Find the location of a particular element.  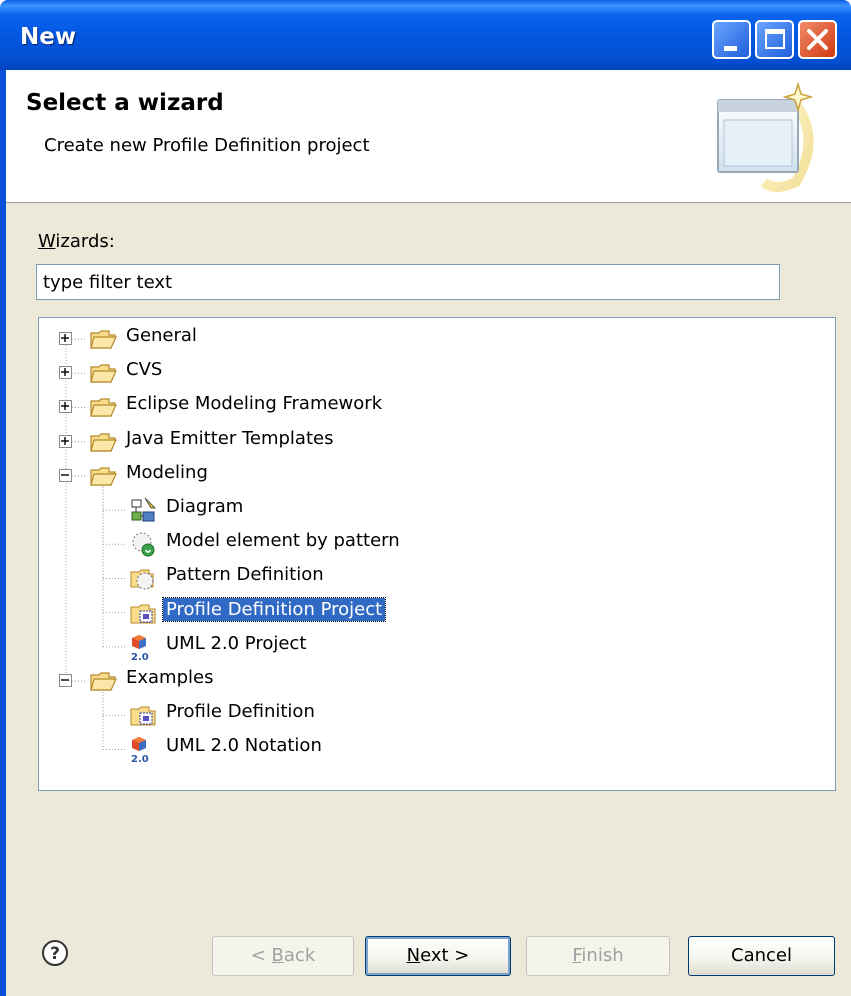

tree-category: Java Emitter Templates is located at coordinates (434, 440).